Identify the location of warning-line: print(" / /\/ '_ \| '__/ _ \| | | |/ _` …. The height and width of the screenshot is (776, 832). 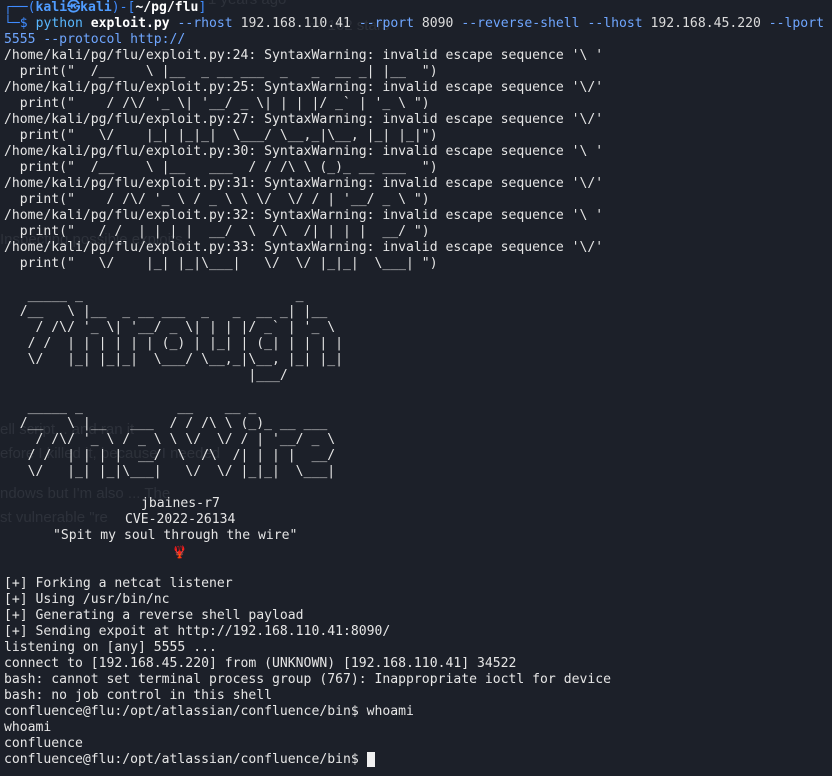
(217, 103).